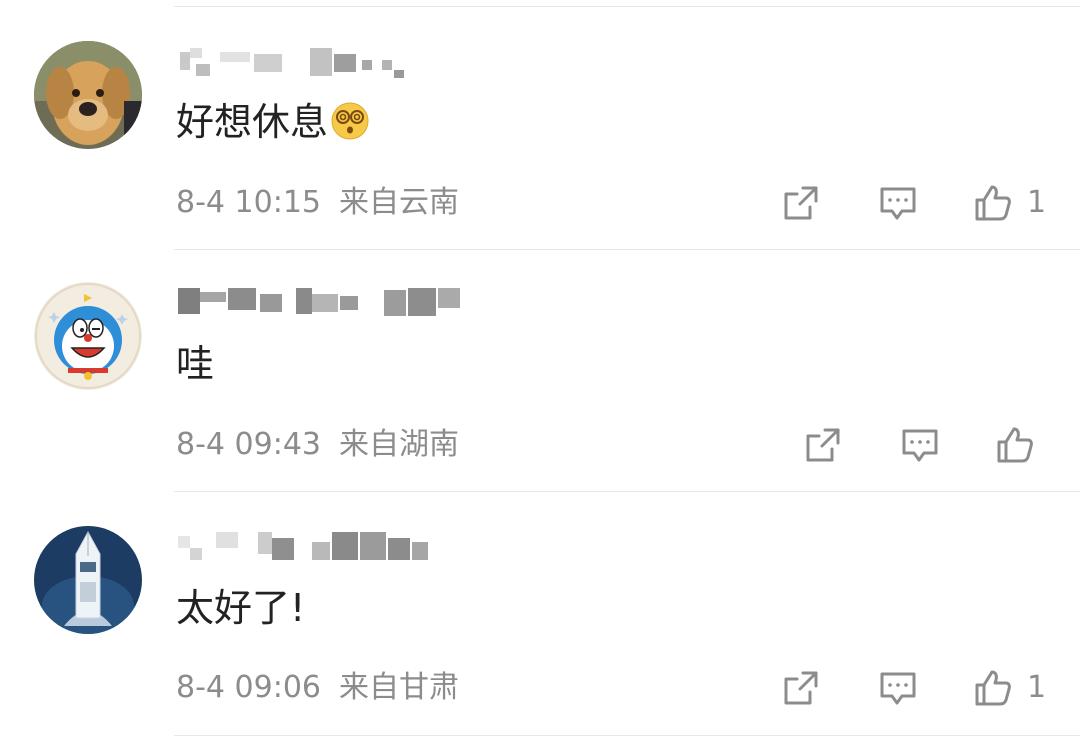 This screenshot has width=1080, height=744. I want to click on top-divider, so click(627, 6).